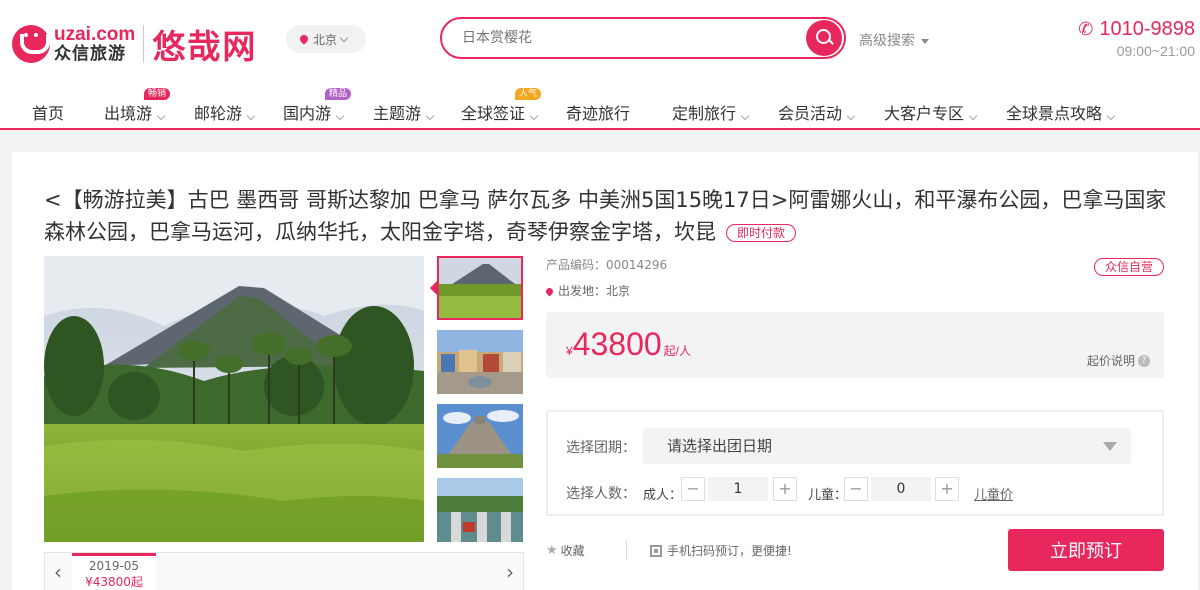 This screenshot has width=1200, height=590. Describe the element at coordinates (1086, 29) in the screenshot. I see `phone-icon: ✆` at that location.